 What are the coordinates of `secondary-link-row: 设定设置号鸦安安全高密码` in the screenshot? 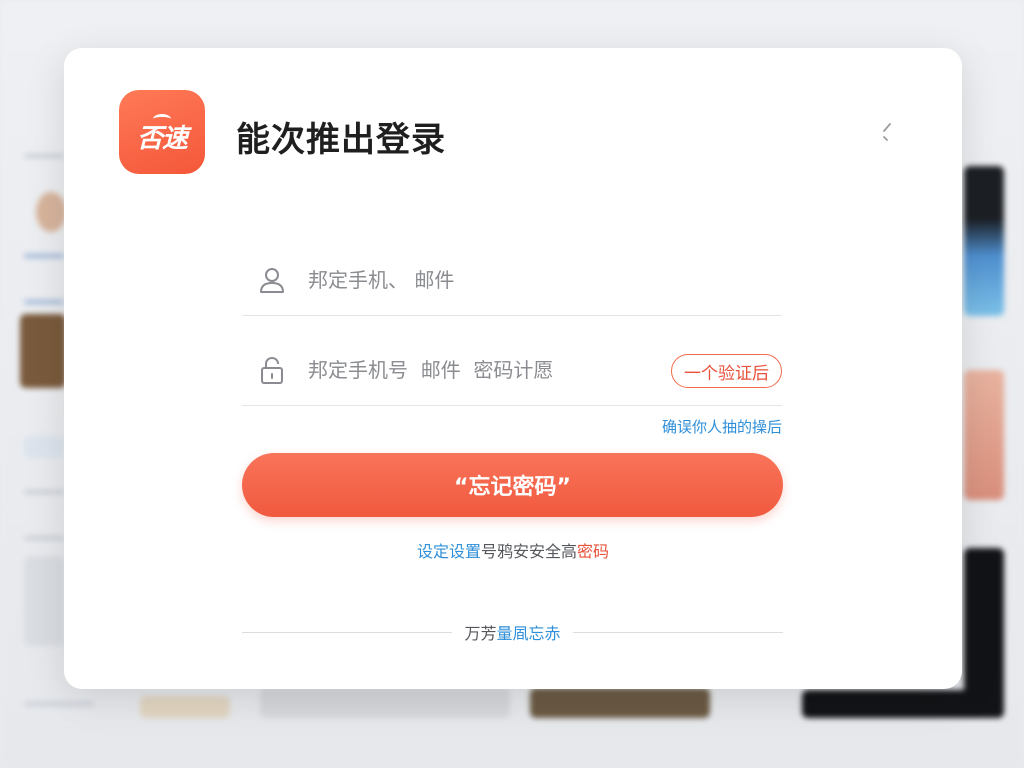 It's located at (513, 550).